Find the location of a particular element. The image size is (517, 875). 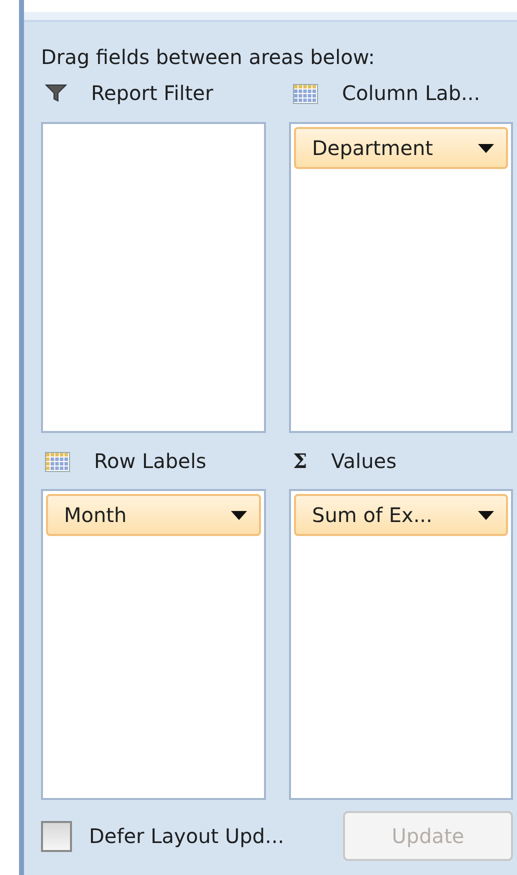

area-label: Values is located at coordinates (363, 461).